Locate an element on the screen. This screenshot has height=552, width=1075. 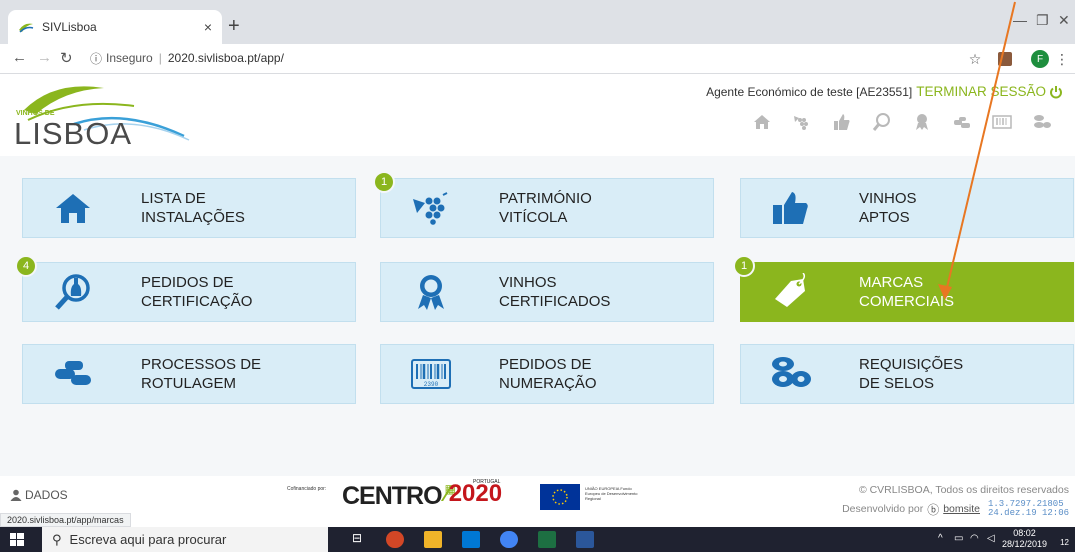
menu-kebab-icon: ⋮ is located at coordinates (1062, 59).